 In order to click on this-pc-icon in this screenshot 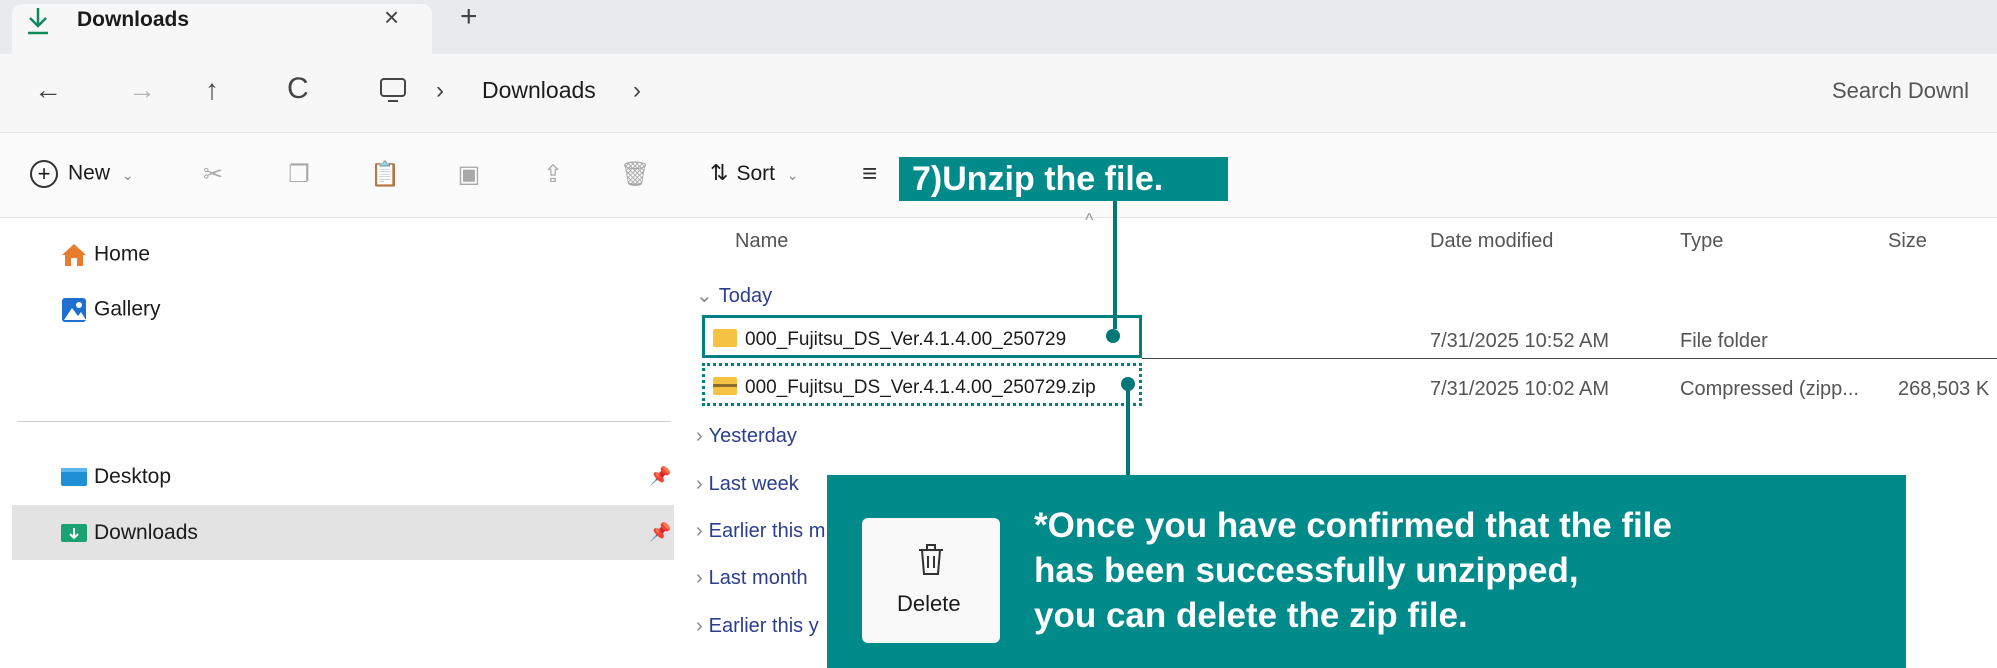, I will do `click(393, 90)`.